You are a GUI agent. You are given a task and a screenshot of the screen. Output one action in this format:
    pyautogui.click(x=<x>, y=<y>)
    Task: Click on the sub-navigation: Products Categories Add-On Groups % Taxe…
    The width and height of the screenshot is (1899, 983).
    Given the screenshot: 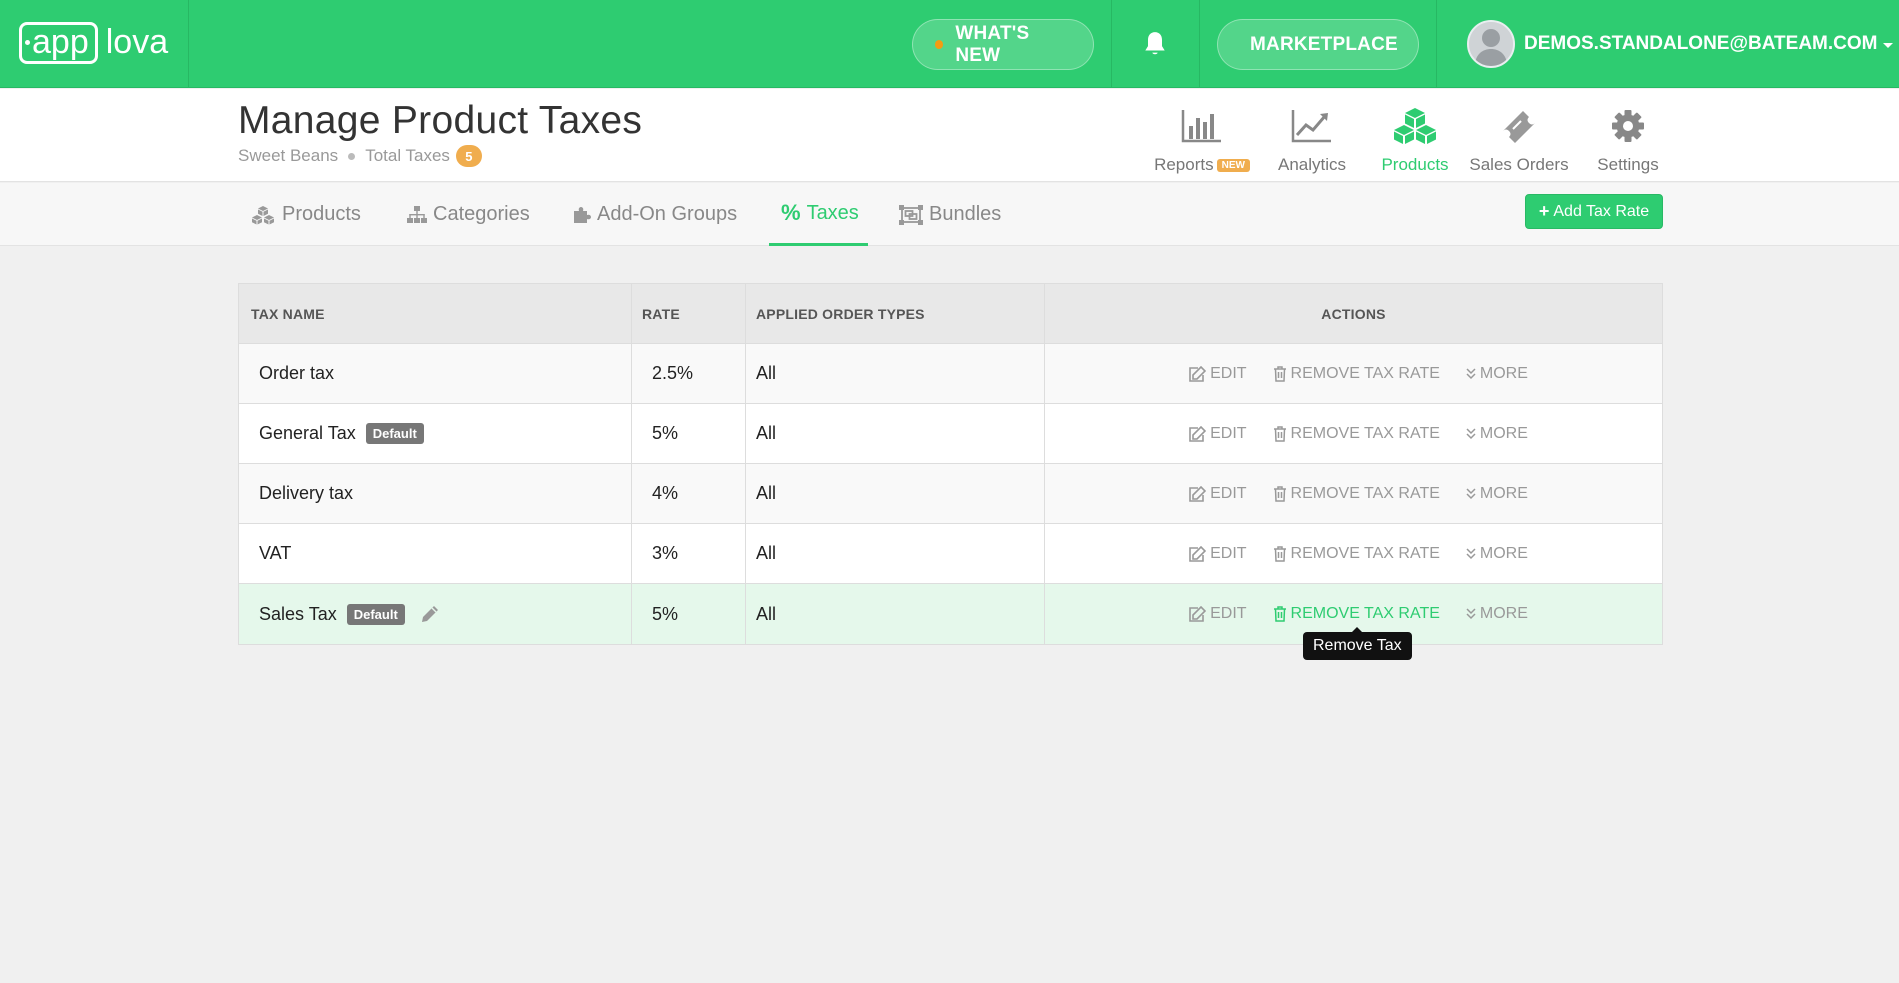 What is the action you would take?
    pyautogui.click(x=949, y=214)
    